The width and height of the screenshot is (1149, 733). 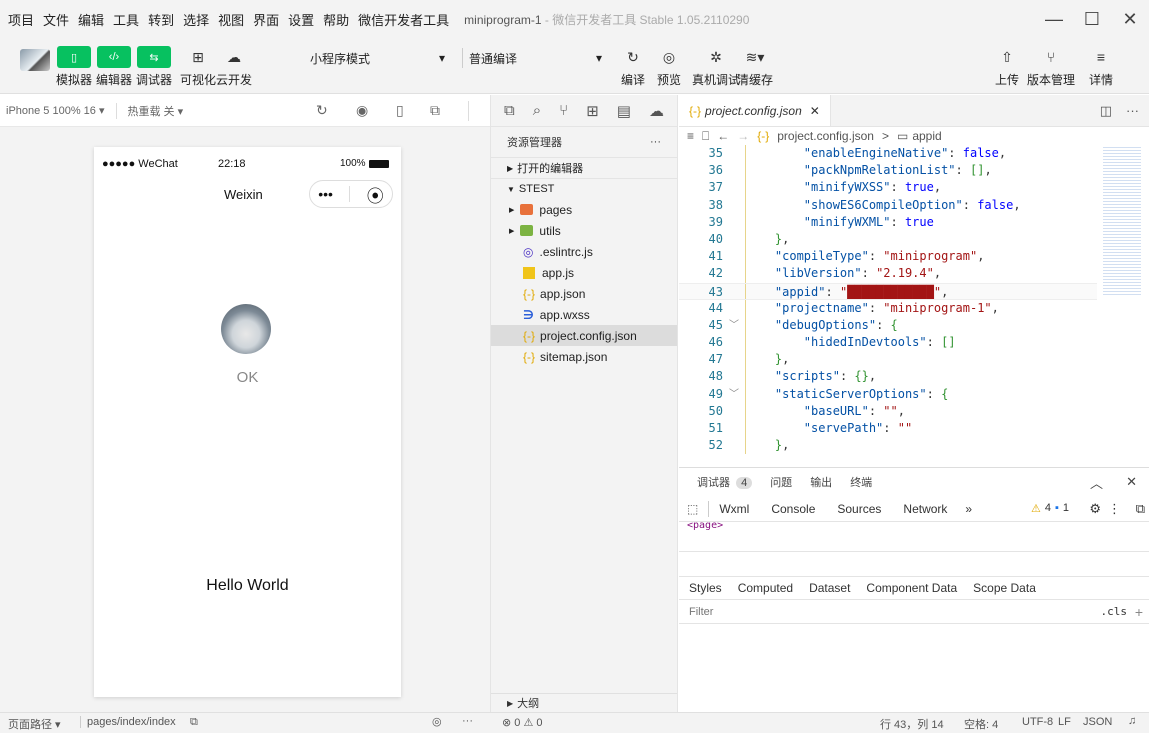 What do you see at coordinates (624, 111) in the screenshot?
I see `panel-icon: ▤` at bounding box center [624, 111].